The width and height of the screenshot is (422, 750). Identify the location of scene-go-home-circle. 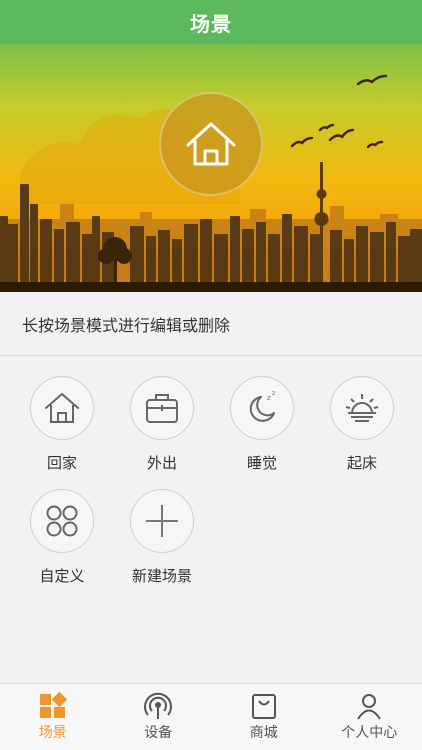
(62, 408).